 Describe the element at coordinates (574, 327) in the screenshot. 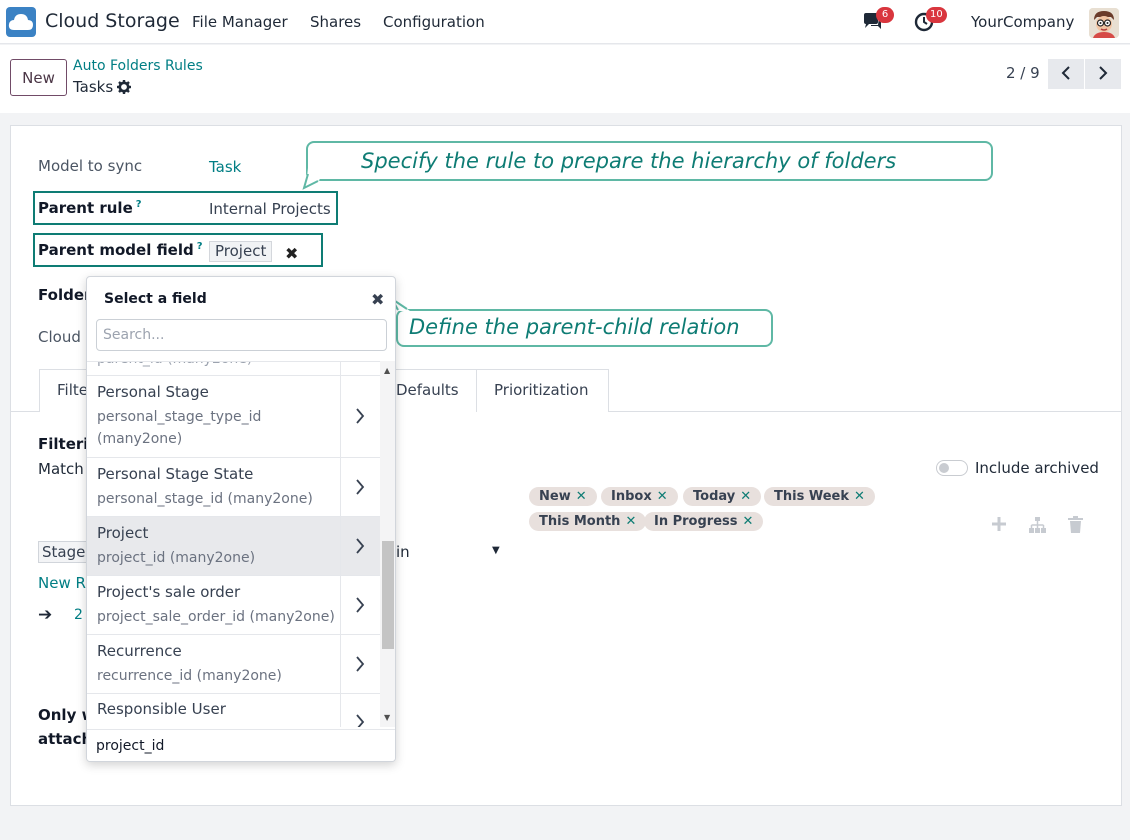

I see `callout-relation-text: Define the parent-child relation` at that location.